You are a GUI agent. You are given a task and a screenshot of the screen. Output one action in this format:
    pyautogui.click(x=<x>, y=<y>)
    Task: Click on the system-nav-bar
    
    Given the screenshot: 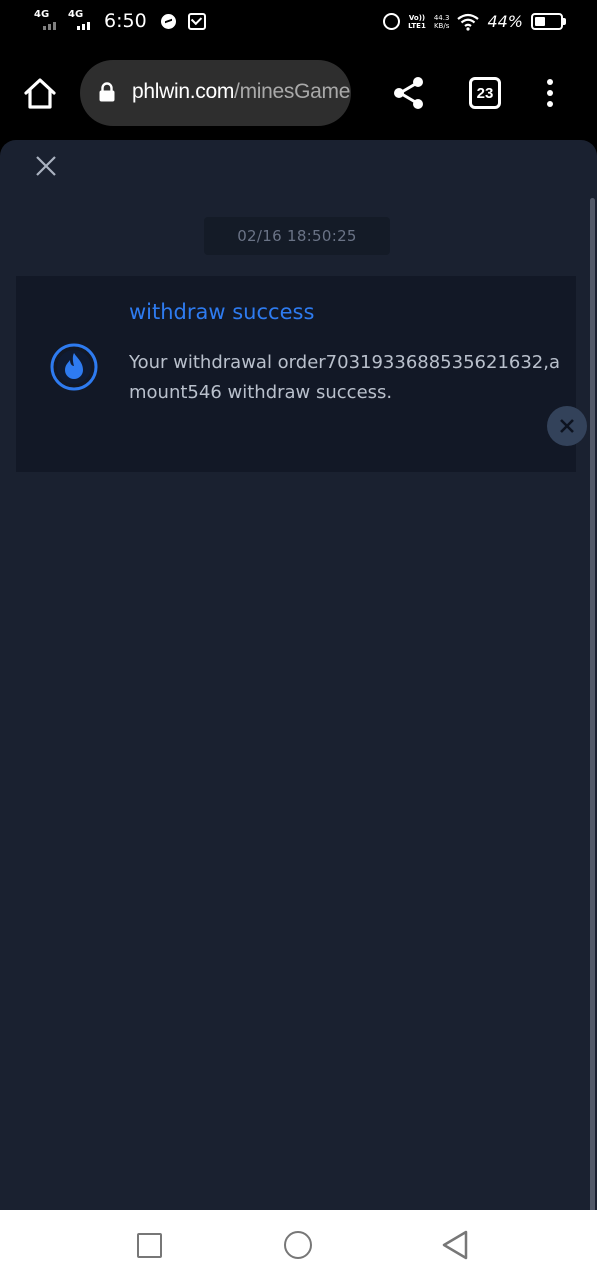 What is the action you would take?
    pyautogui.click(x=298, y=1245)
    